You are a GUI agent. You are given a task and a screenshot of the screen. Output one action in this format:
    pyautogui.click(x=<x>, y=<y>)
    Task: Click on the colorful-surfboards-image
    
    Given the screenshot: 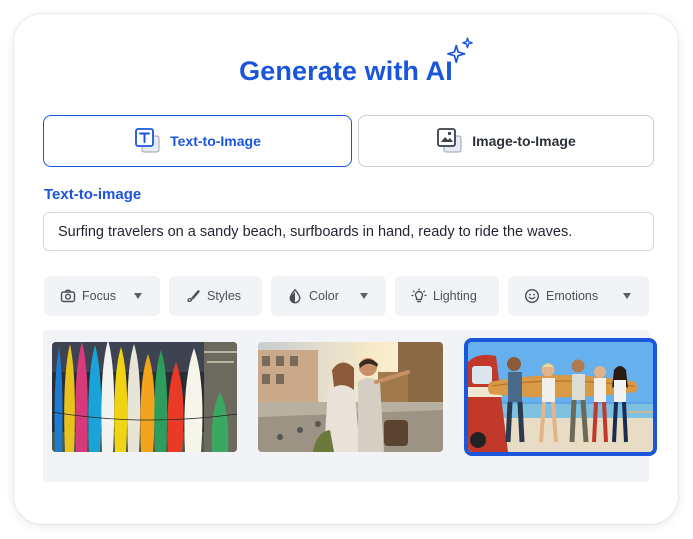 What is the action you would take?
    pyautogui.click(x=144, y=397)
    